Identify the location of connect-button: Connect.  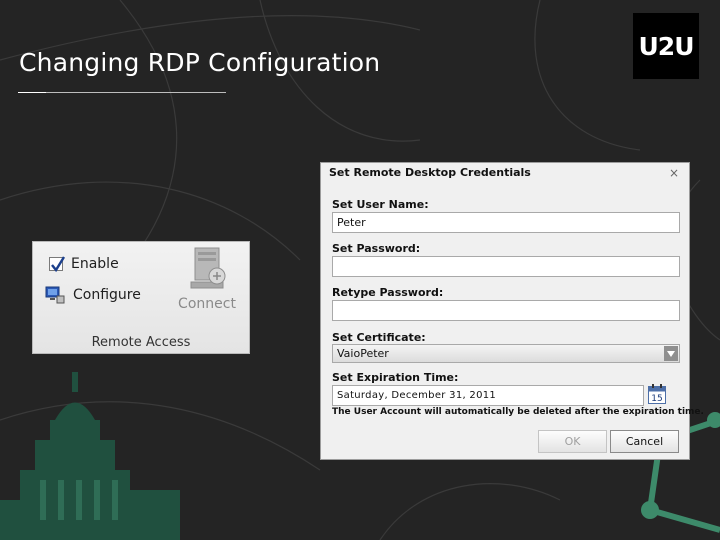
(207, 279).